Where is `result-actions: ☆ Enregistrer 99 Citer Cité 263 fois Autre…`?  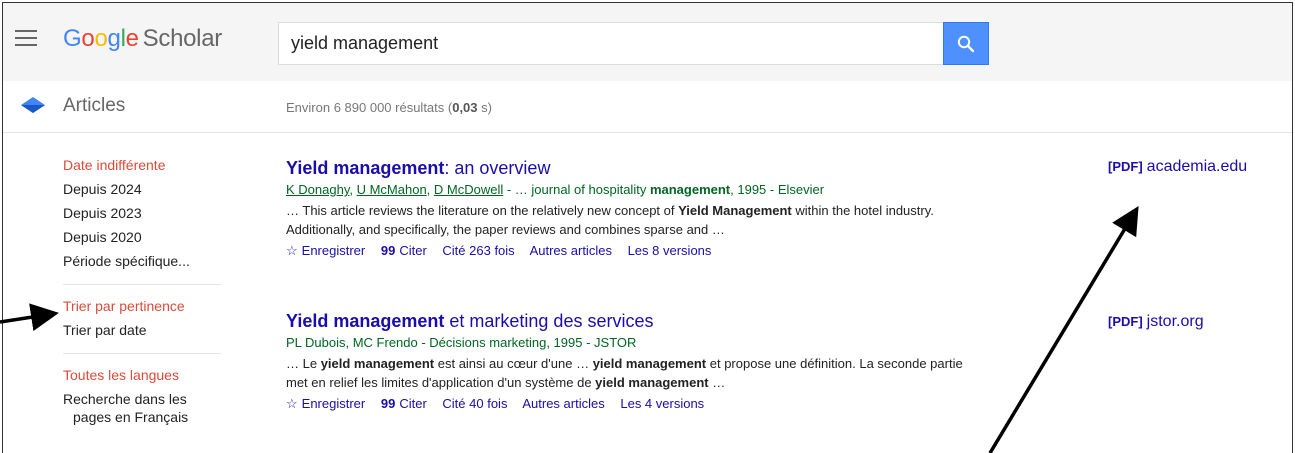
result-actions: ☆ Enregistrer 99 Citer Cité 263 fois Autre… is located at coordinates (636, 251).